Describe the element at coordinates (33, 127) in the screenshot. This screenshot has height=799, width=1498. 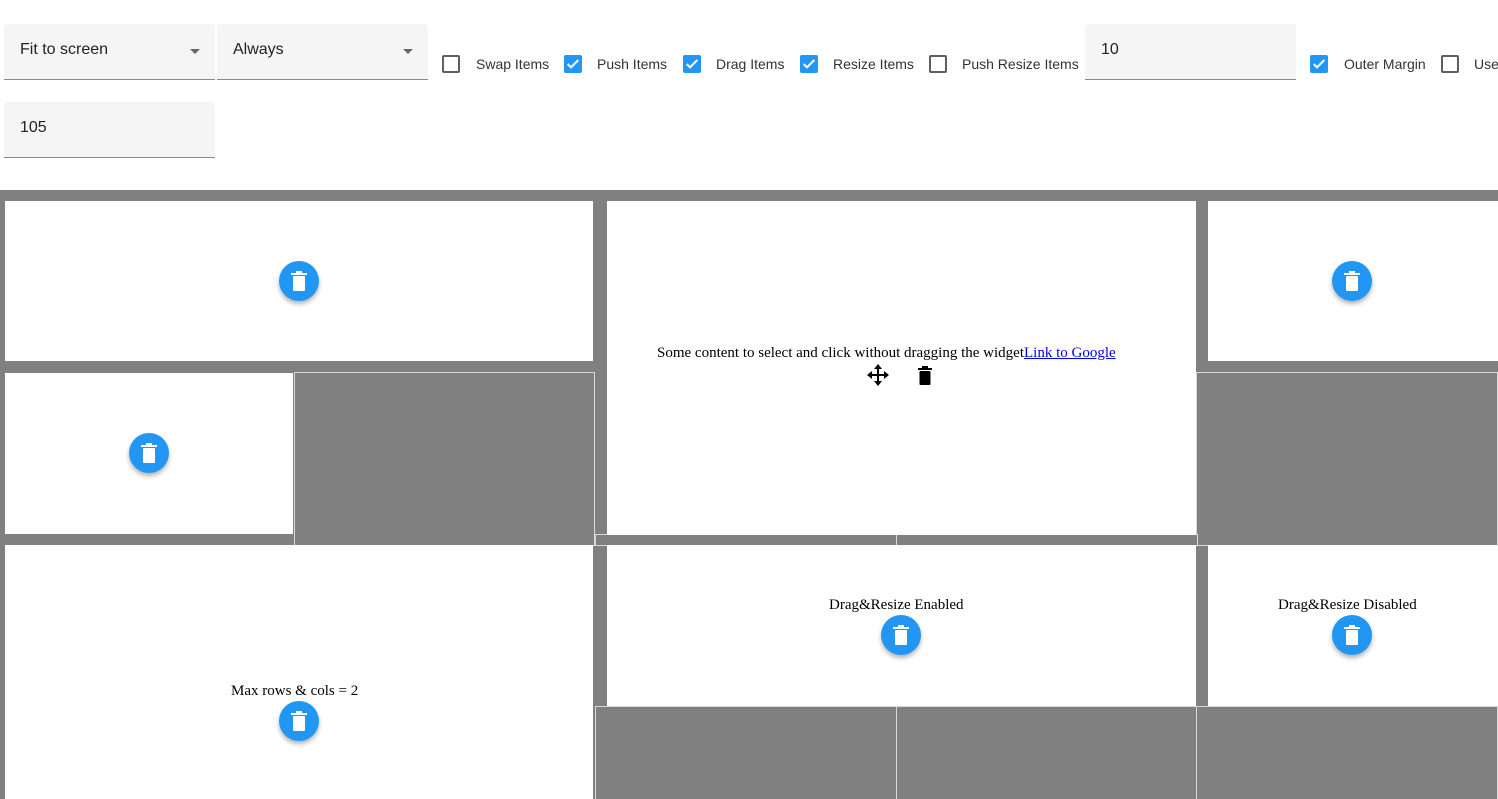
I see `row-height-value: 105` at that location.